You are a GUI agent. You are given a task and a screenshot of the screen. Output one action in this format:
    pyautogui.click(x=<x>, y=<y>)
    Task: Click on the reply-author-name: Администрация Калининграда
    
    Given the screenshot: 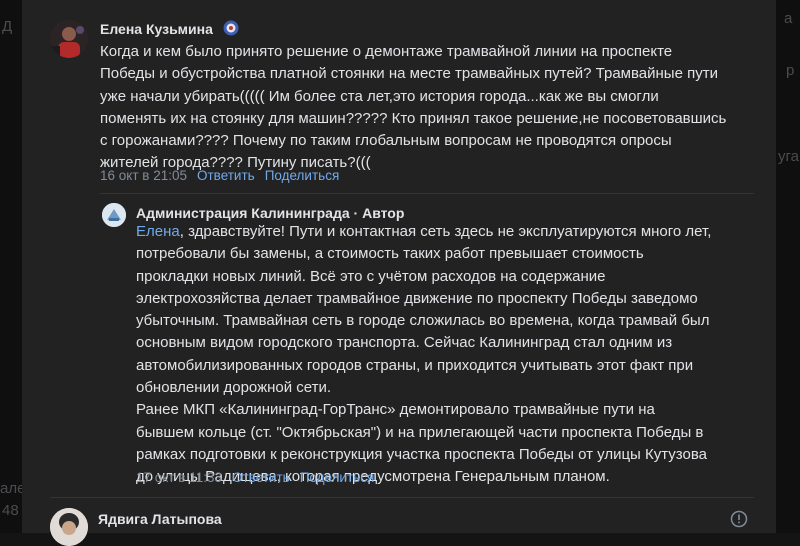 What is the action you would take?
    pyautogui.click(x=243, y=213)
    